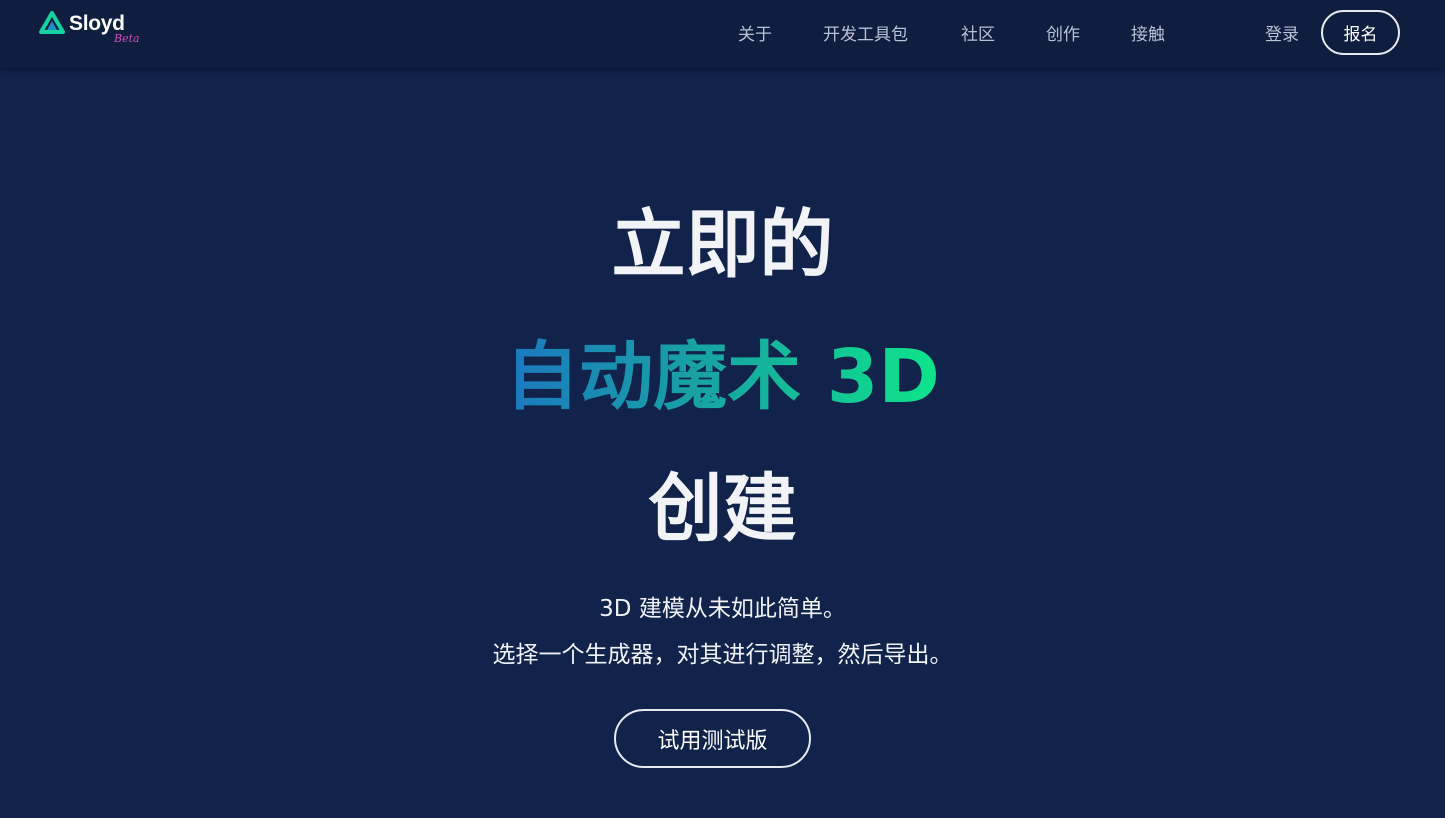 The image size is (1445, 818). I want to click on nav-link-community: 社区, so click(978, 32).